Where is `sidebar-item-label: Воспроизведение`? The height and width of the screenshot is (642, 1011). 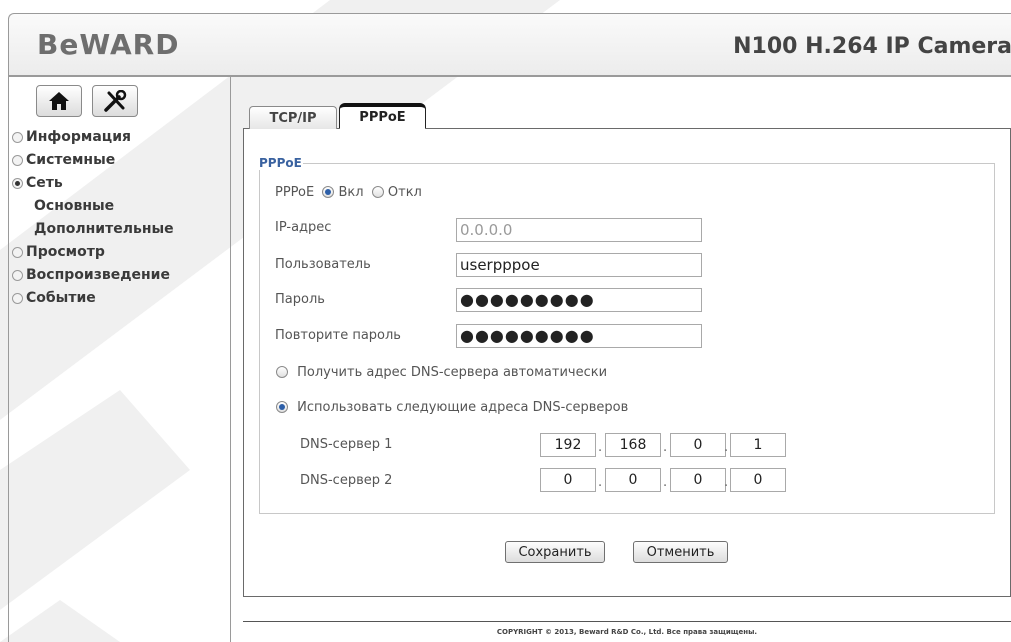 sidebar-item-label: Воспроизведение is located at coordinates (98, 275).